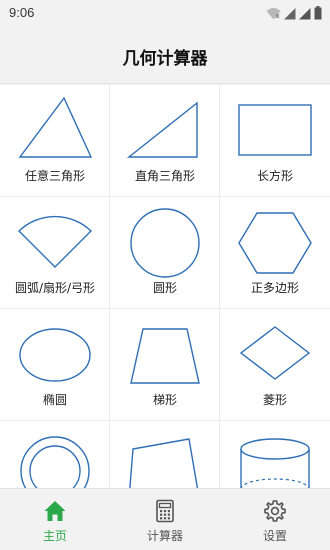 Image resolution: width=330 pixels, height=550 pixels. What do you see at coordinates (274, 536) in the screenshot?
I see `nav-settings-label: 设置` at bounding box center [274, 536].